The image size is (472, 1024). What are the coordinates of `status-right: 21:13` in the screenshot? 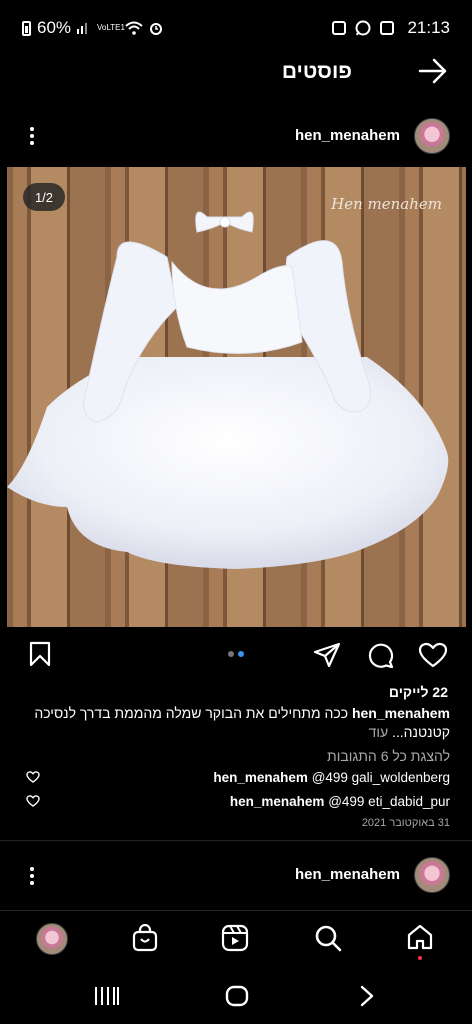 It's located at (391, 28).